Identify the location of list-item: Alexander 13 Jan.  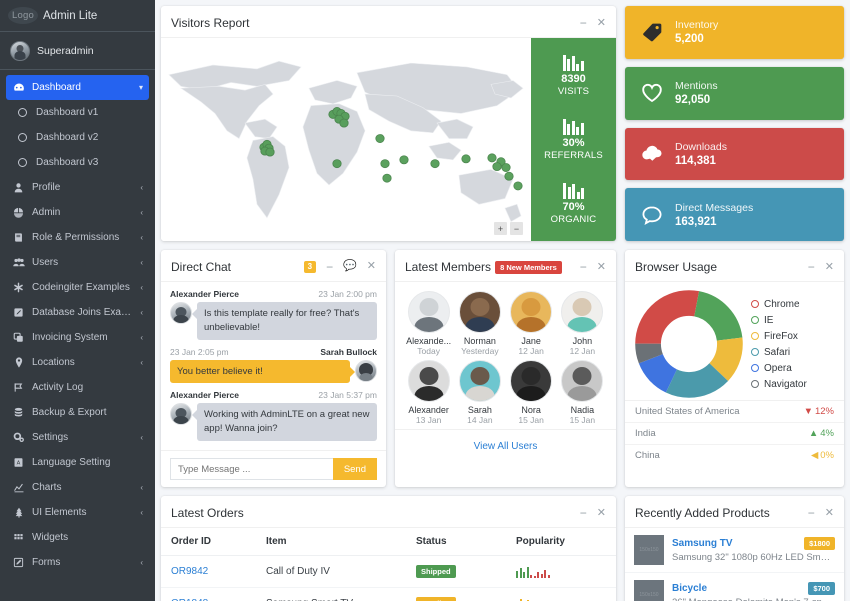
(428, 392).